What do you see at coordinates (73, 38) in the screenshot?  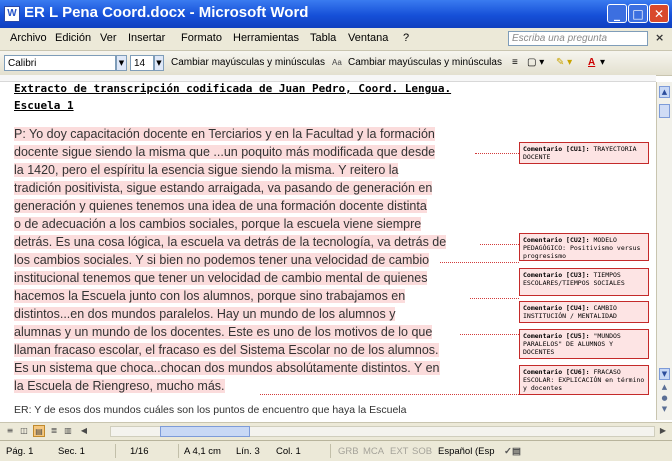 I see `menu-edicion: Edición` at bounding box center [73, 38].